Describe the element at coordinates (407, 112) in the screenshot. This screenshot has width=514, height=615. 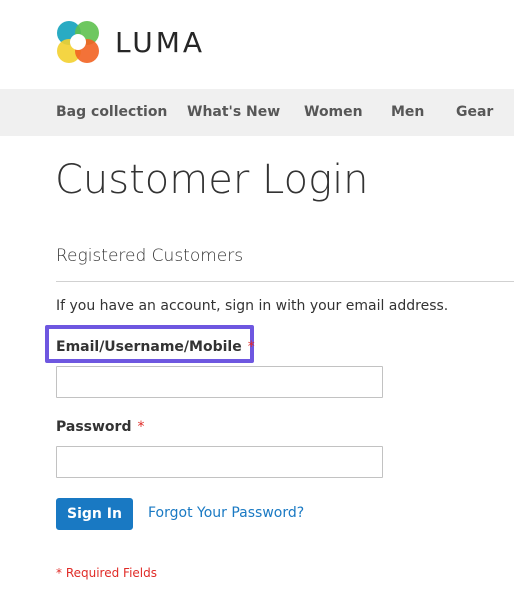
I see `nav-item-men: Men` at that location.